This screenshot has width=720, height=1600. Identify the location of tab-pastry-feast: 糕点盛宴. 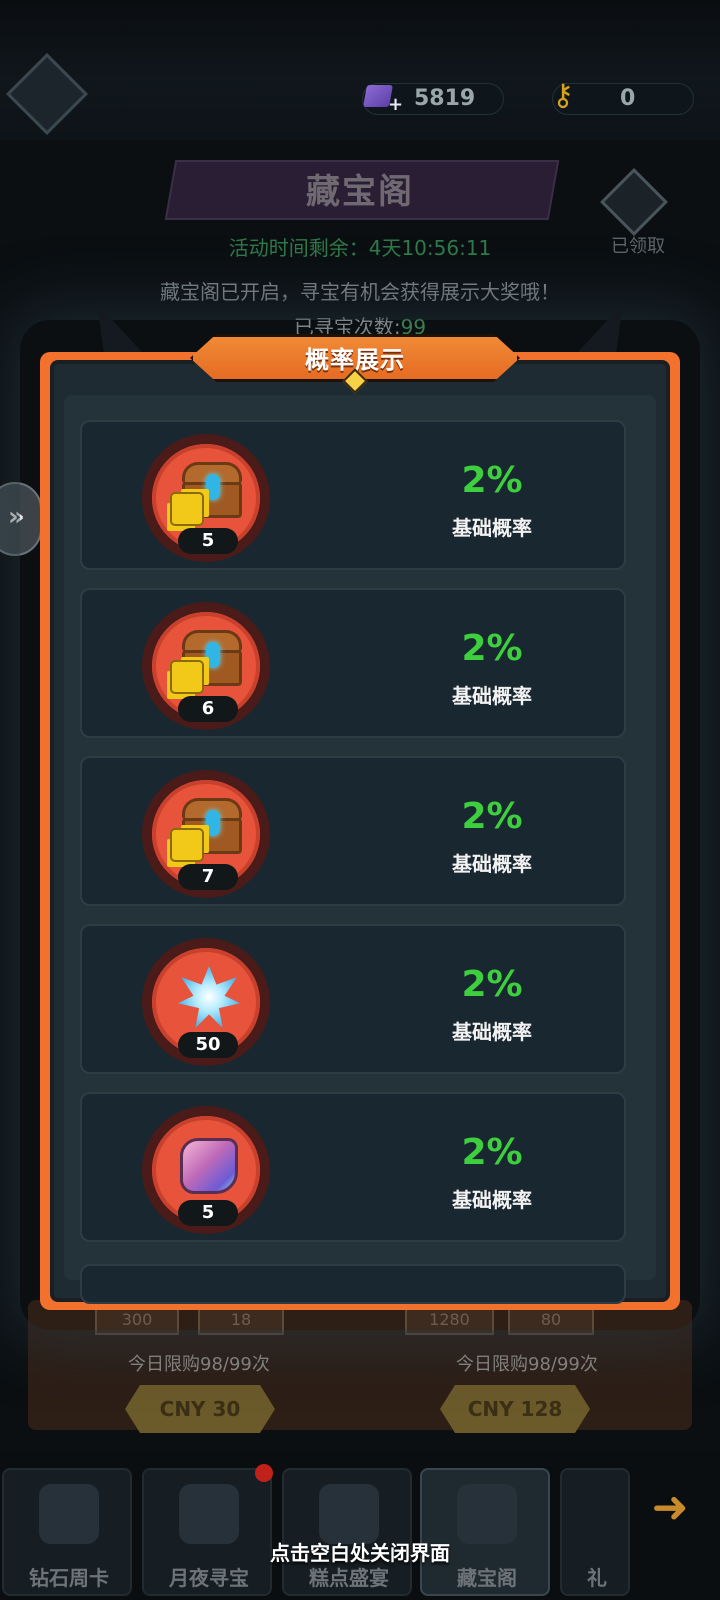
(347, 1532).